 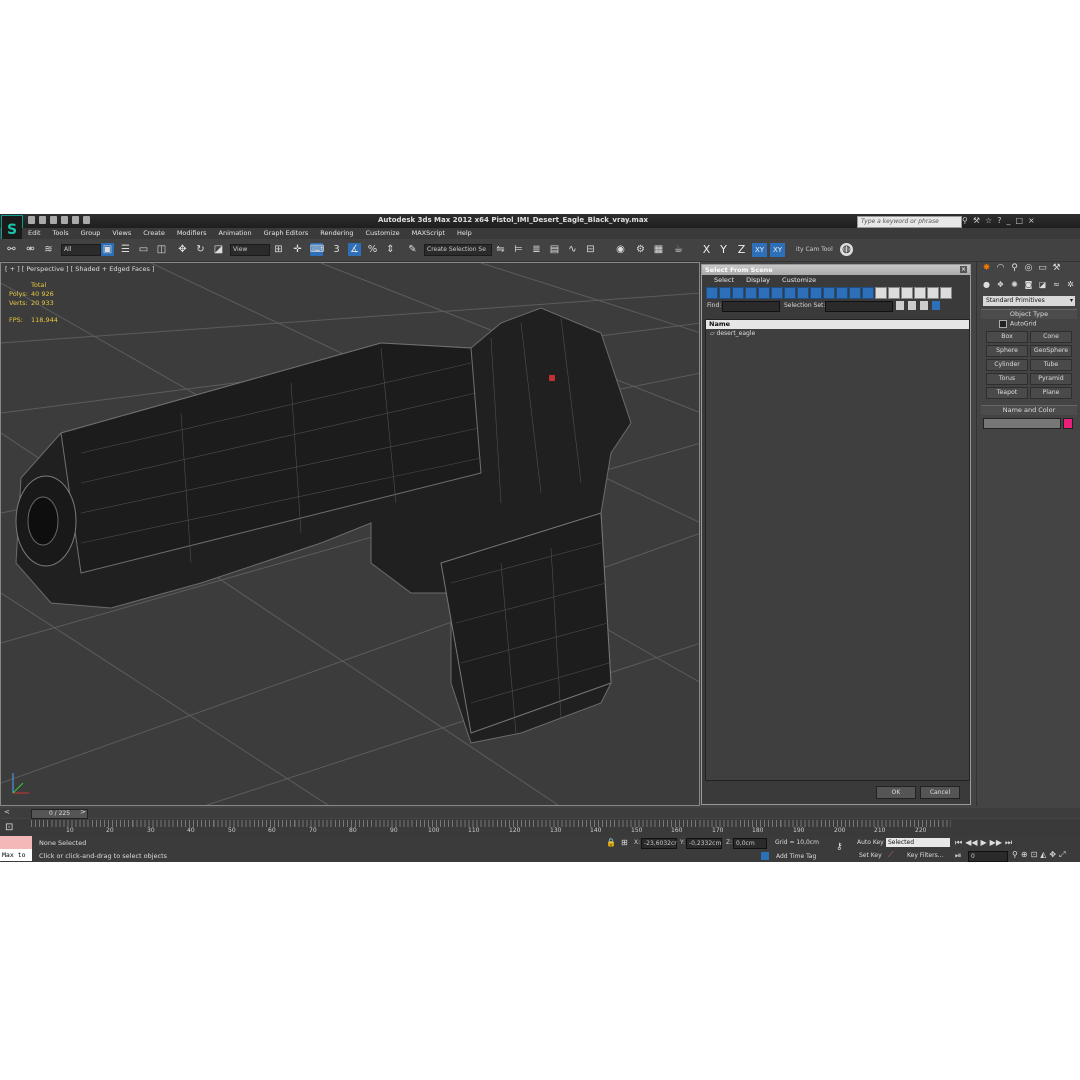 What do you see at coordinates (891, 855) in the screenshot?
I see `set-key-mode-icon: ⟋` at bounding box center [891, 855].